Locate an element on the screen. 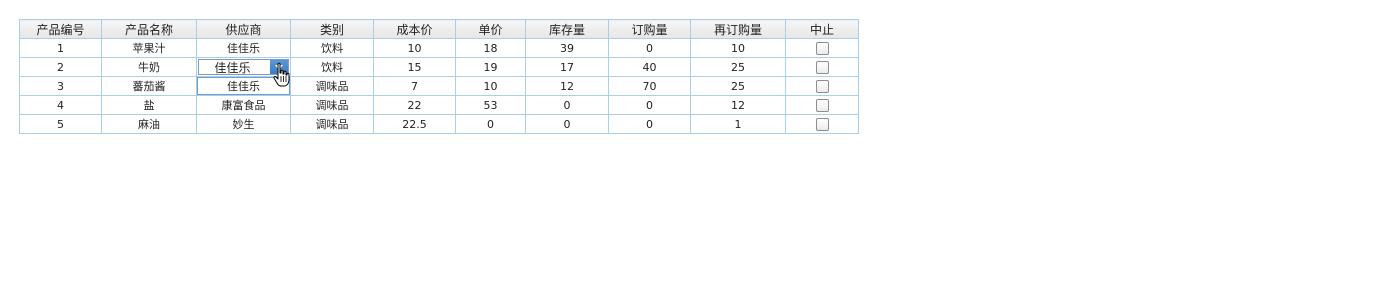 The height and width of the screenshot is (298, 1380). cell-stock: 17 is located at coordinates (567, 67).